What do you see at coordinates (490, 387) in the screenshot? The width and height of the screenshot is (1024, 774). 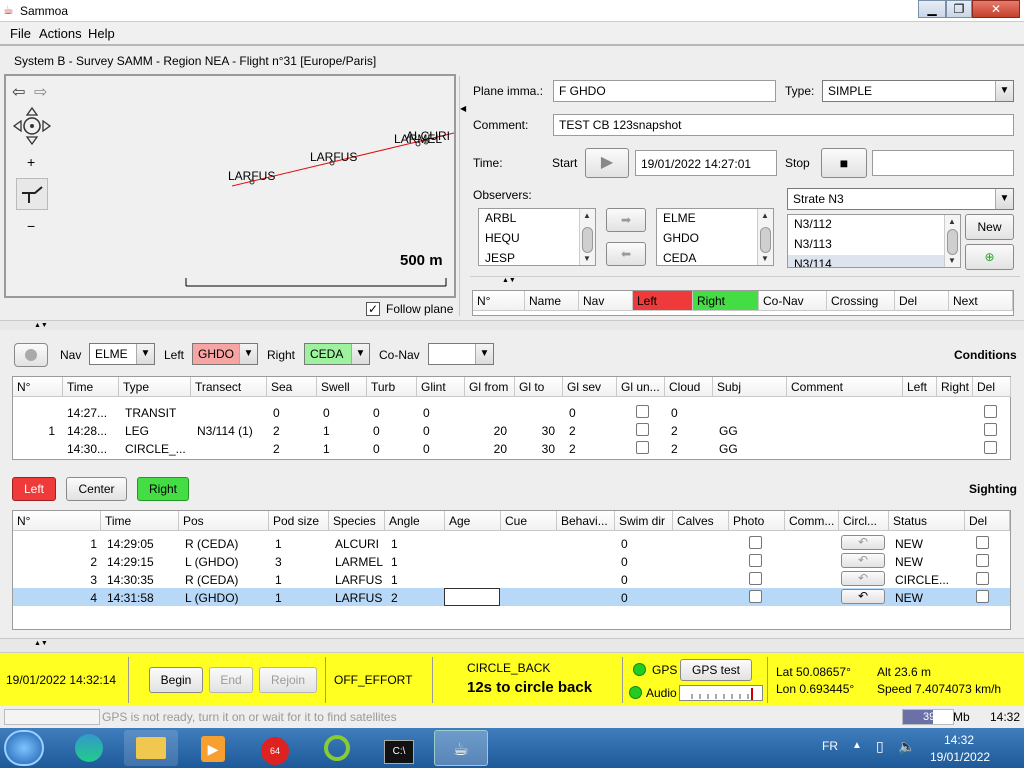 I see `conditions-col-header: Gl from` at bounding box center [490, 387].